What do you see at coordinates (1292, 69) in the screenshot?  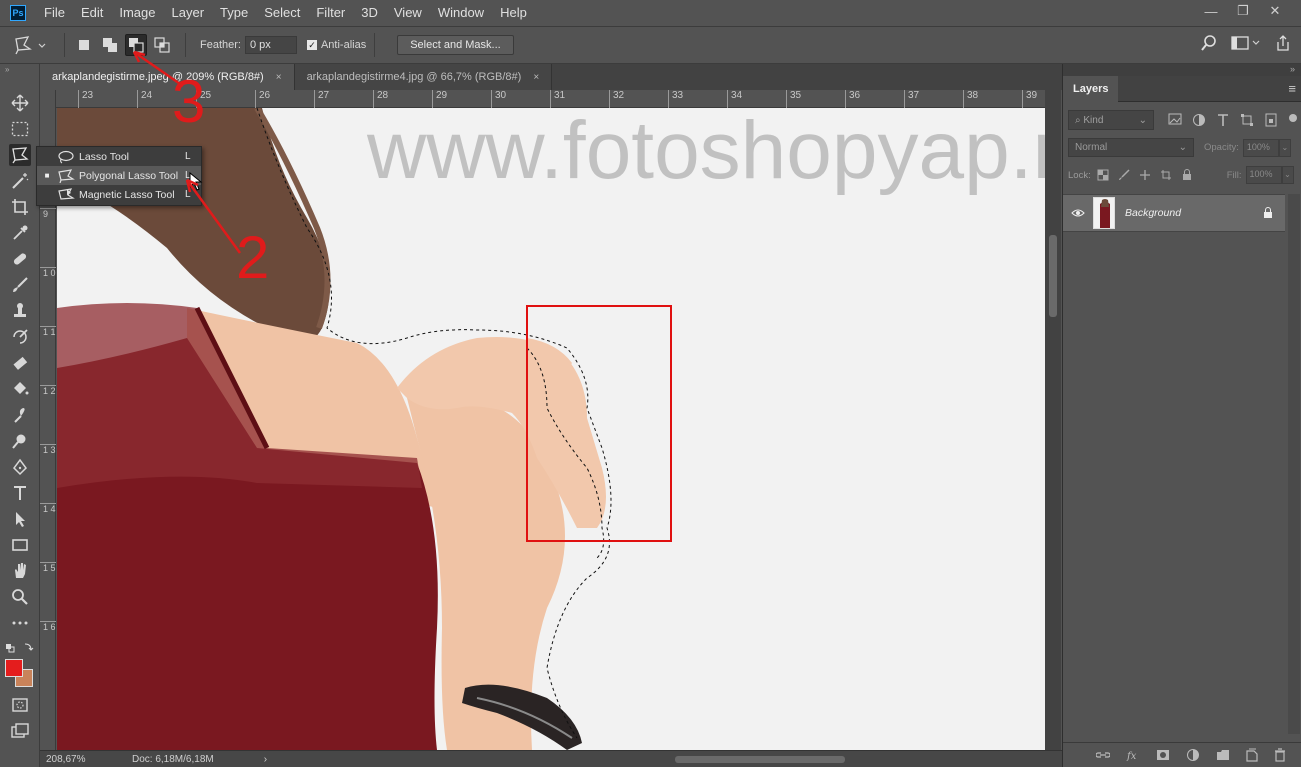 I see `collapse-panels-icon: »` at bounding box center [1292, 69].